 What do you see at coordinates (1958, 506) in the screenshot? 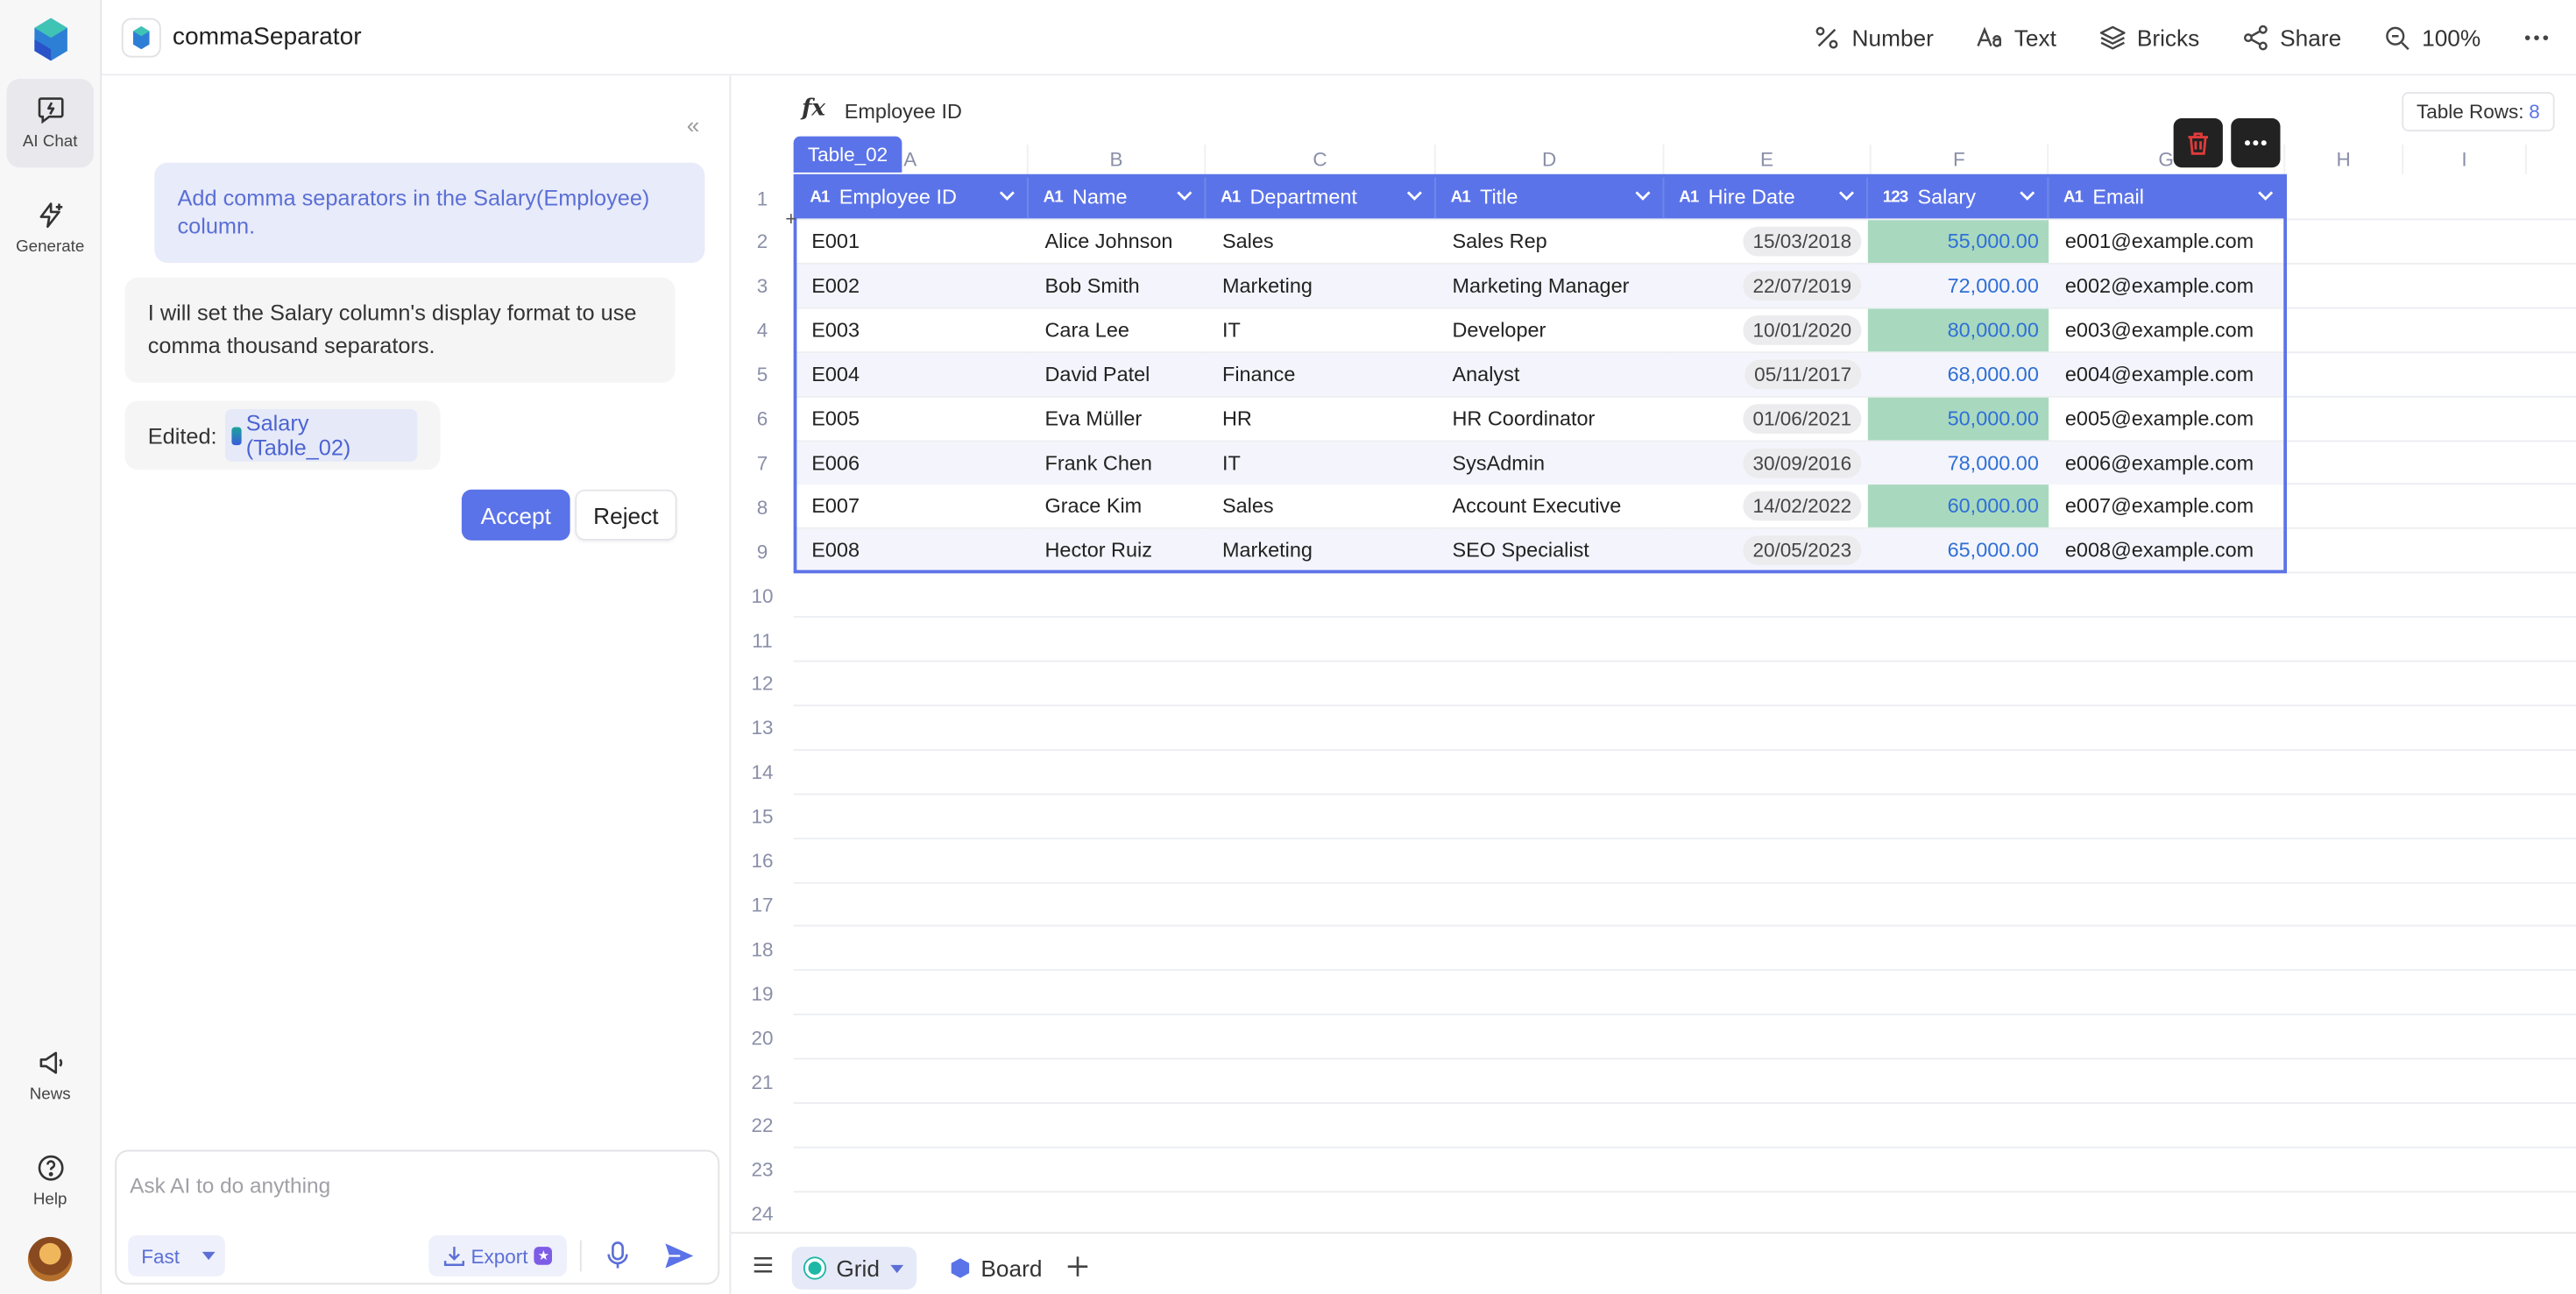
I see `cell-salary: 60,000.00` at bounding box center [1958, 506].